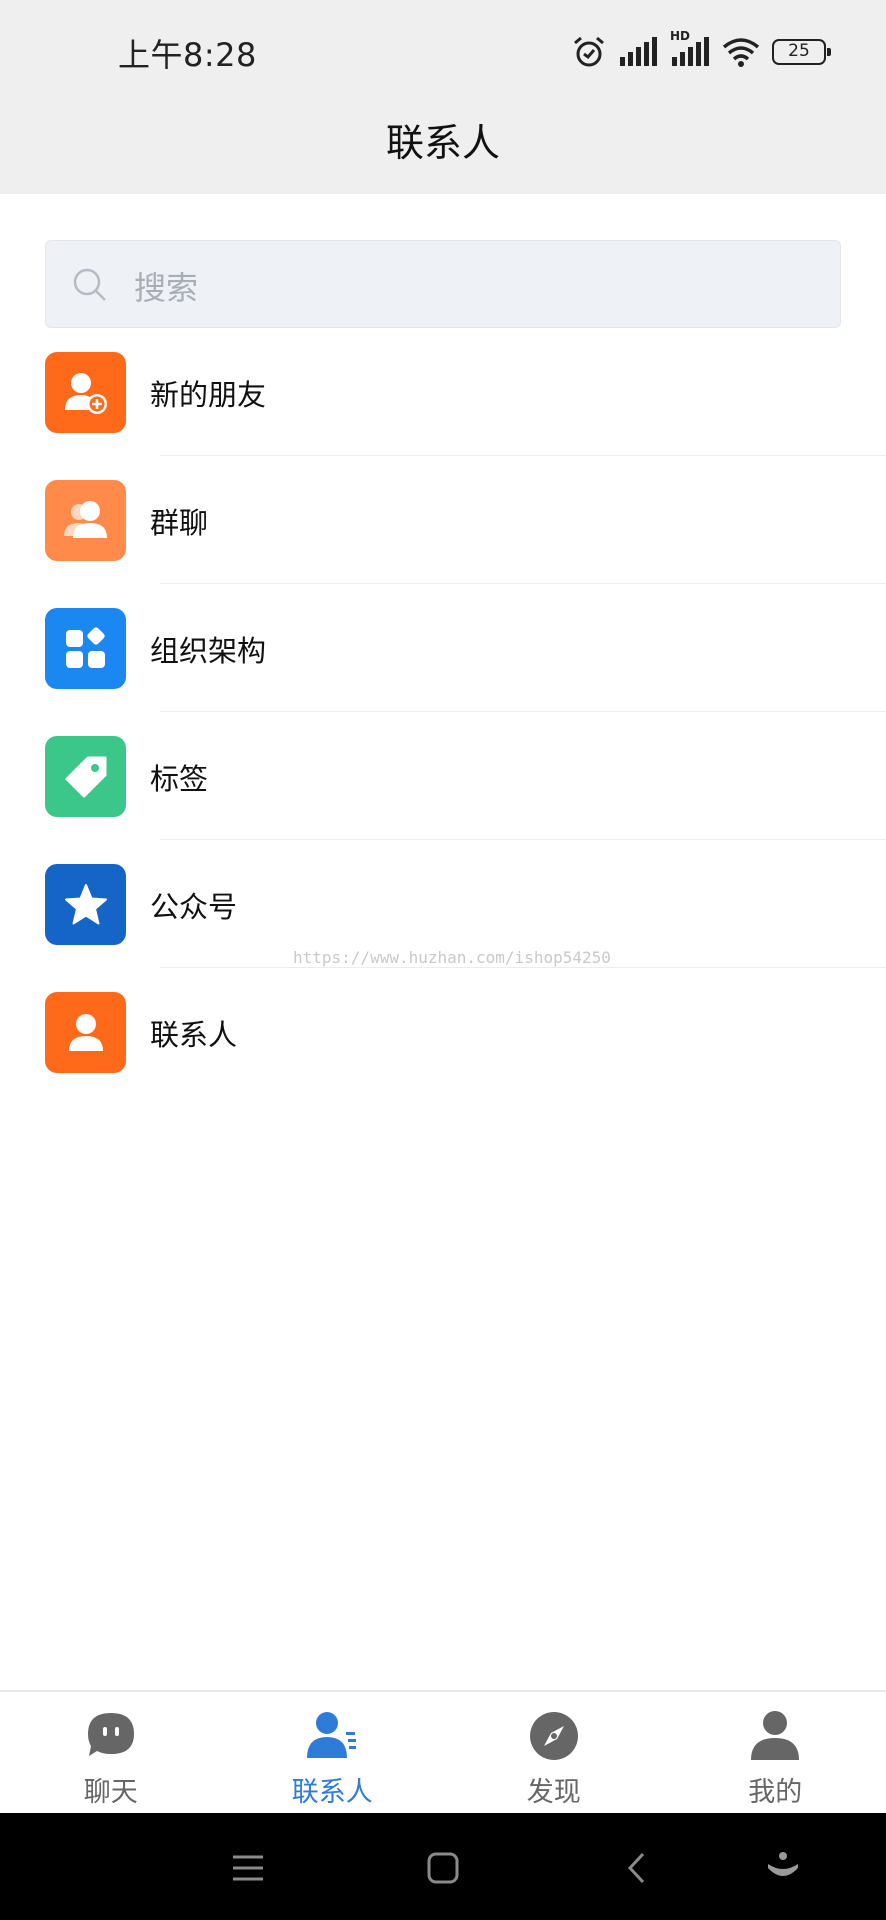 Image resolution: width=886 pixels, height=1920 pixels. What do you see at coordinates (589, 51) in the screenshot?
I see `alarm-icon` at bounding box center [589, 51].